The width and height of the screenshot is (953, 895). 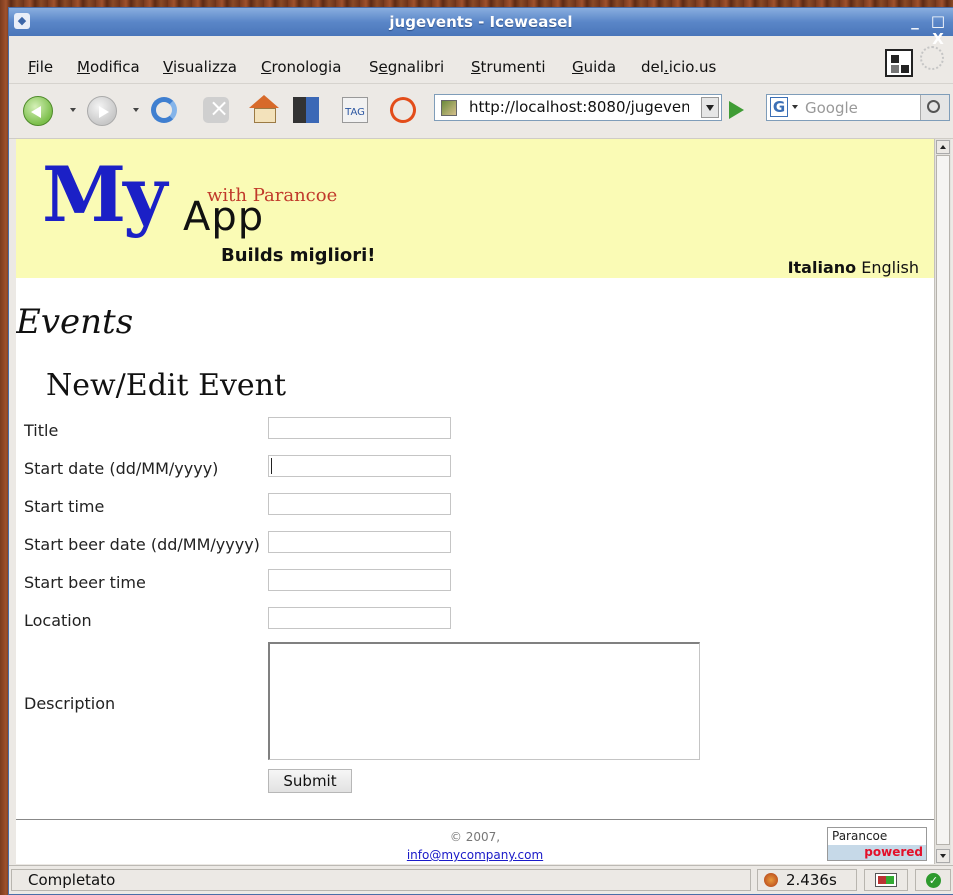 I want to click on logo-app-text: App, so click(x=224, y=217).